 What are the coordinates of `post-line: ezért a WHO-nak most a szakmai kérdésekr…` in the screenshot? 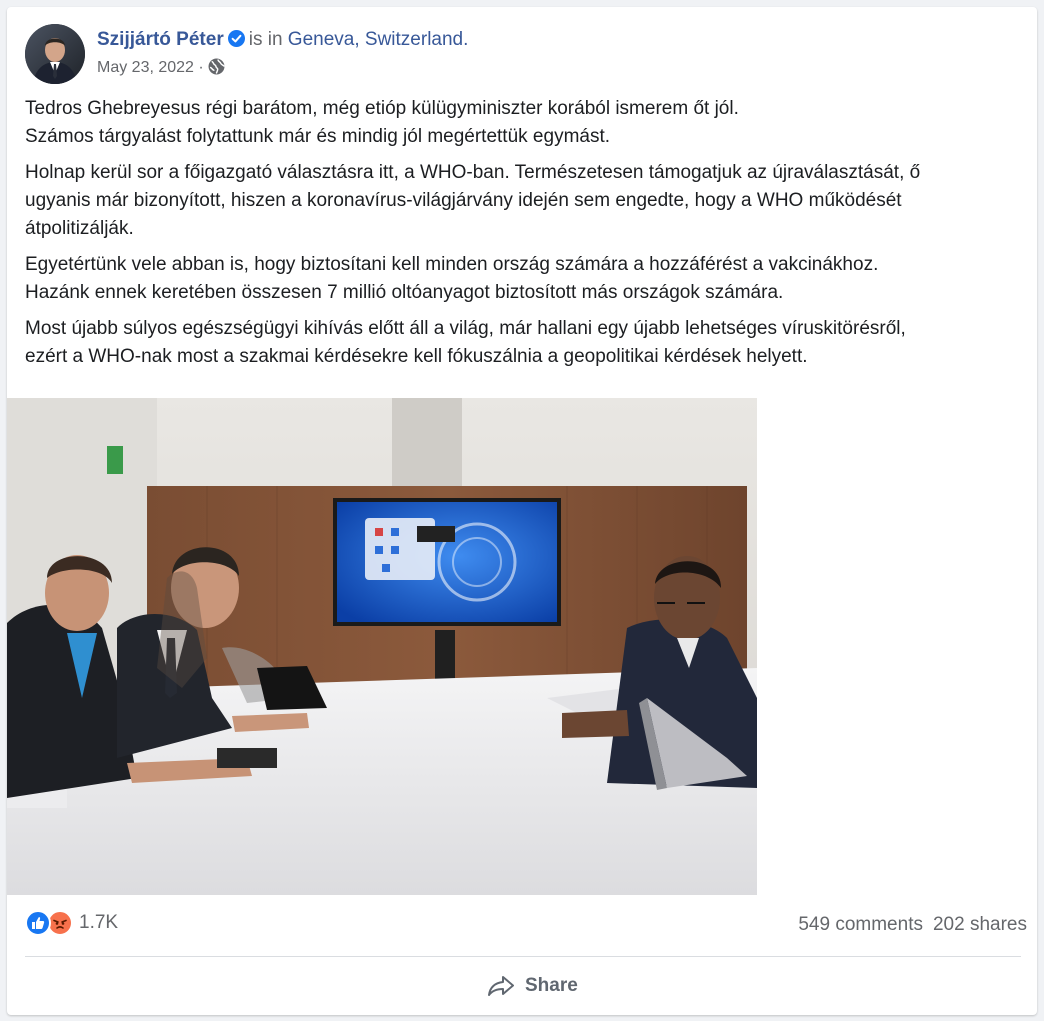 It's located at (416, 356).